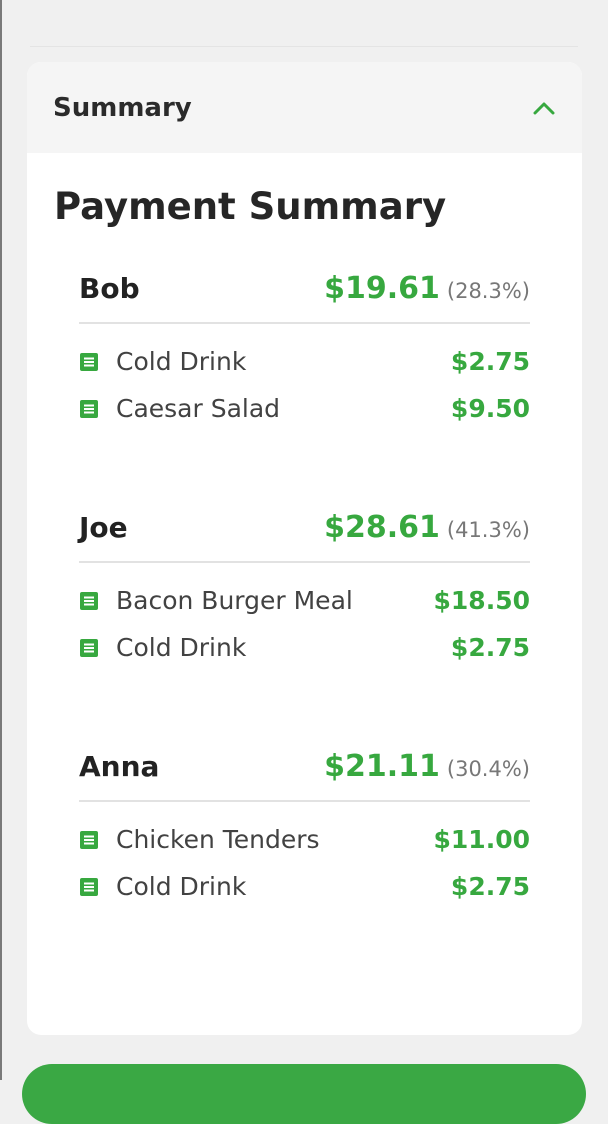 The image size is (608, 1124). I want to click on item-name: Chicken Tenders, so click(218, 839).